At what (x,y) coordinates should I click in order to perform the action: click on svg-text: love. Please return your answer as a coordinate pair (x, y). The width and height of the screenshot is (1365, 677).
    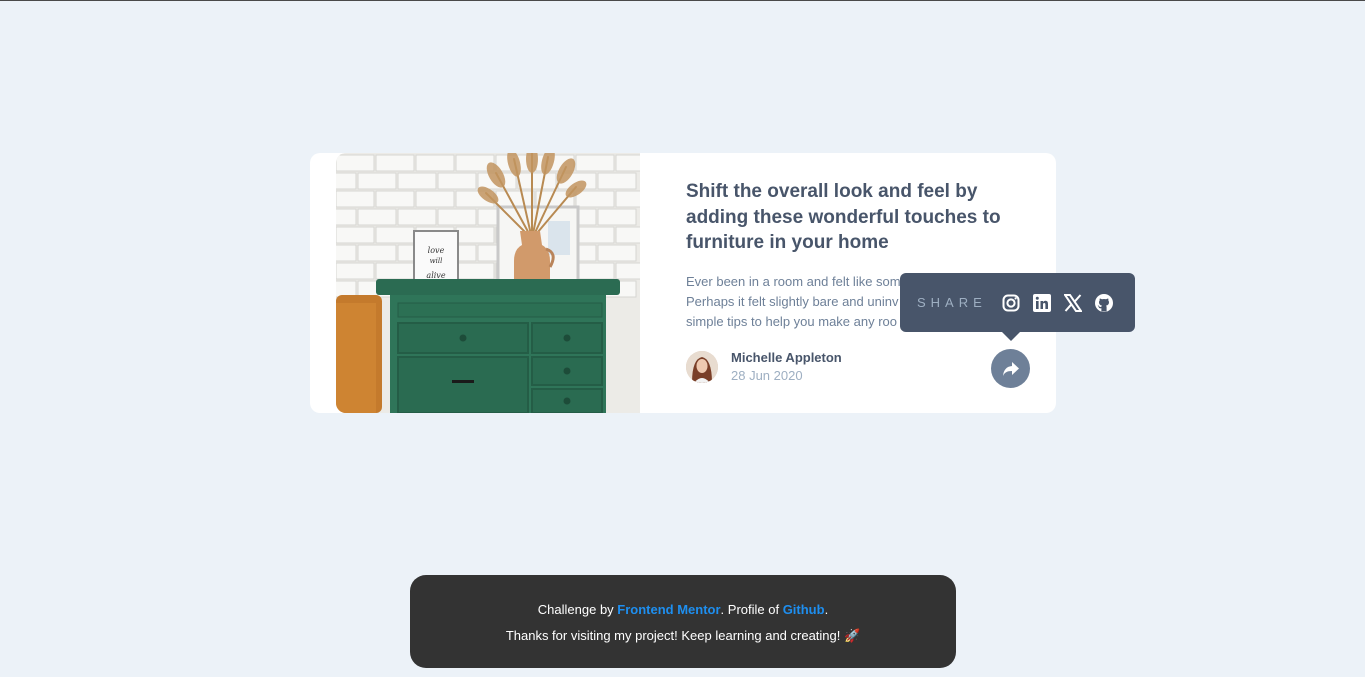
    Looking at the image, I should click on (436, 250).